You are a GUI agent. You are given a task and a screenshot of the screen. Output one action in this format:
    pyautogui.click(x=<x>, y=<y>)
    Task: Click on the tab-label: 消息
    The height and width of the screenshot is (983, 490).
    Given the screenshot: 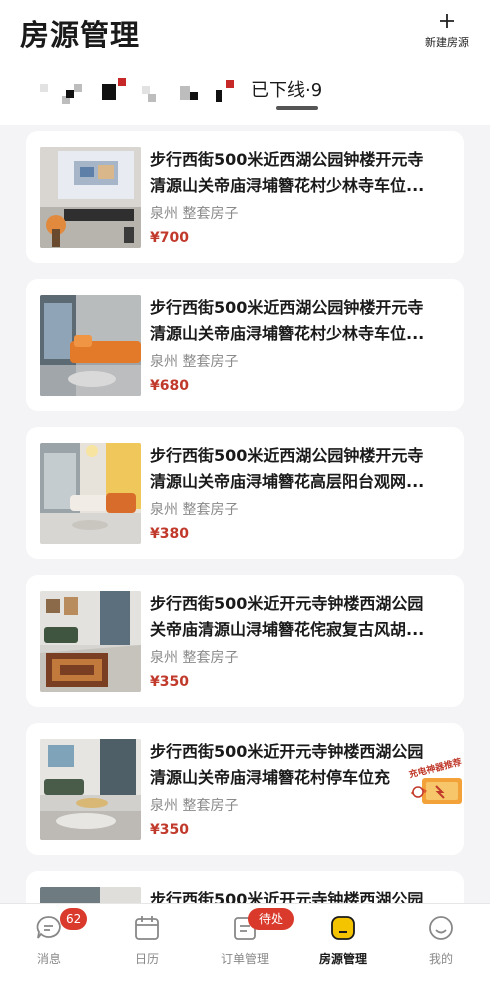 What is the action you would take?
    pyautogui.click(x=48, y=959)
    